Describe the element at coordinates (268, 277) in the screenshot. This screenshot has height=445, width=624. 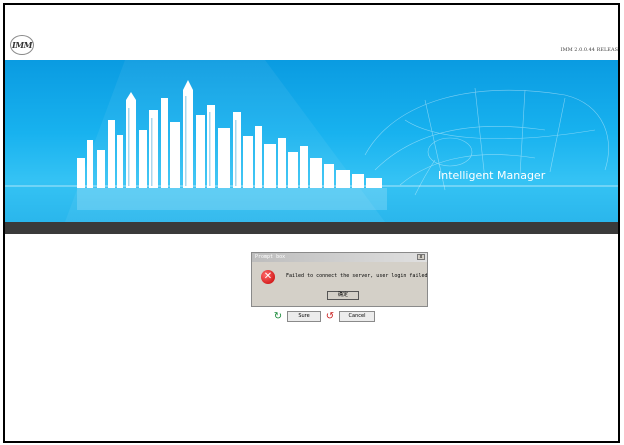
I see `error-icon: ✕` at that location.